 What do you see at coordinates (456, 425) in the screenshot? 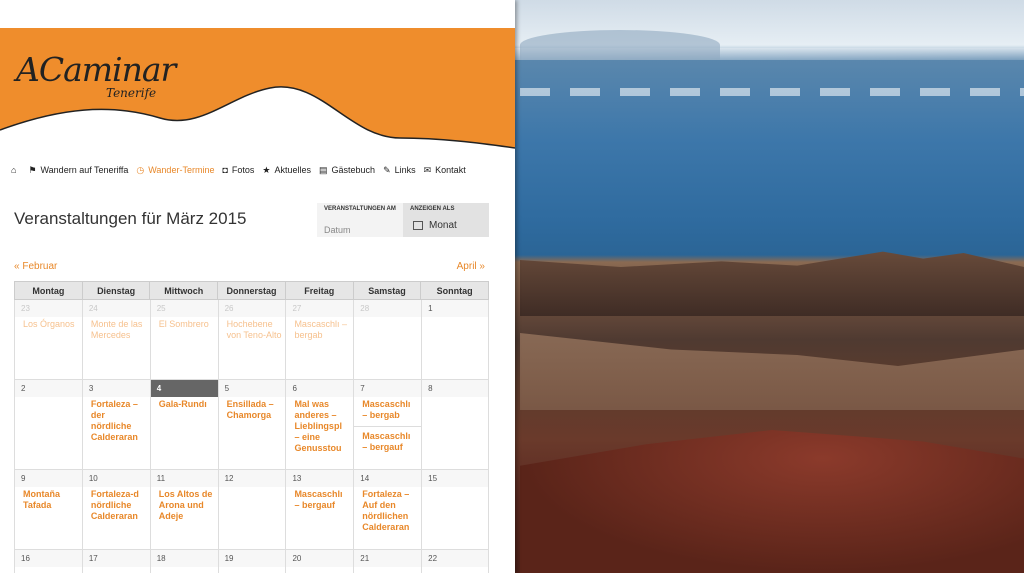
I see `calendar-day: 8` at bounding box center [456, 425].